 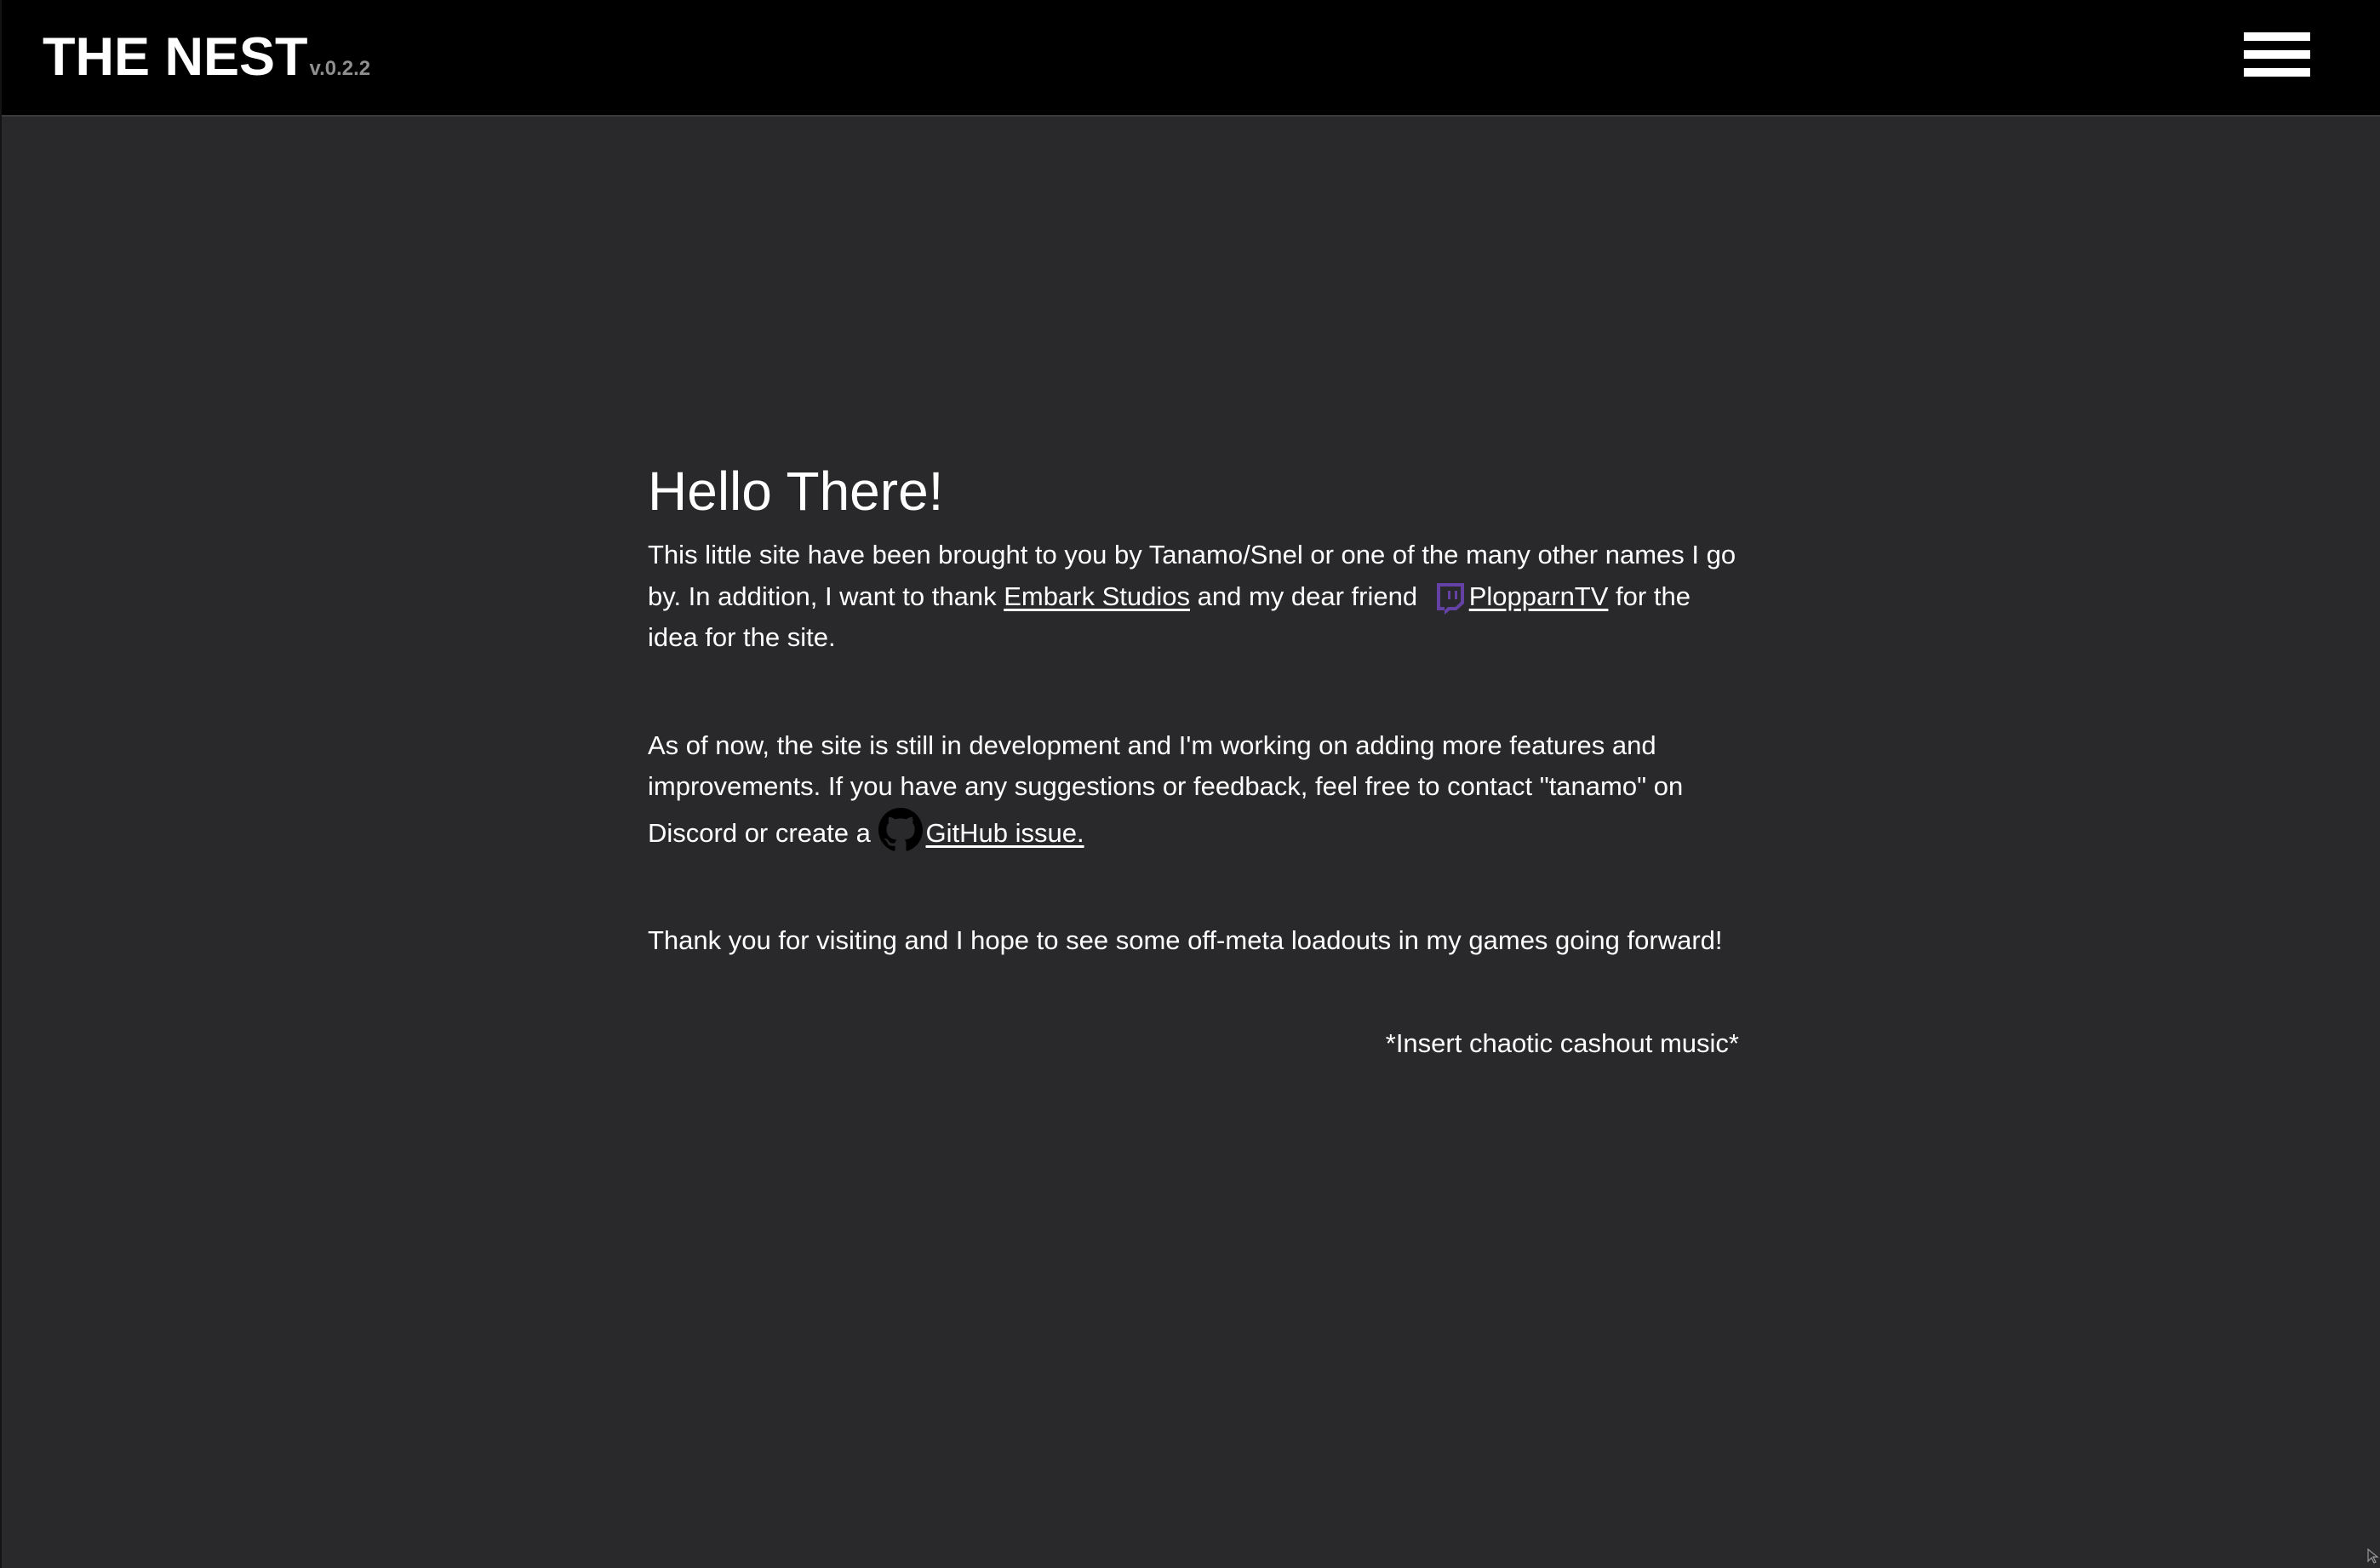 I want to click on menu-bar-top, so click(x=2277, y=36).